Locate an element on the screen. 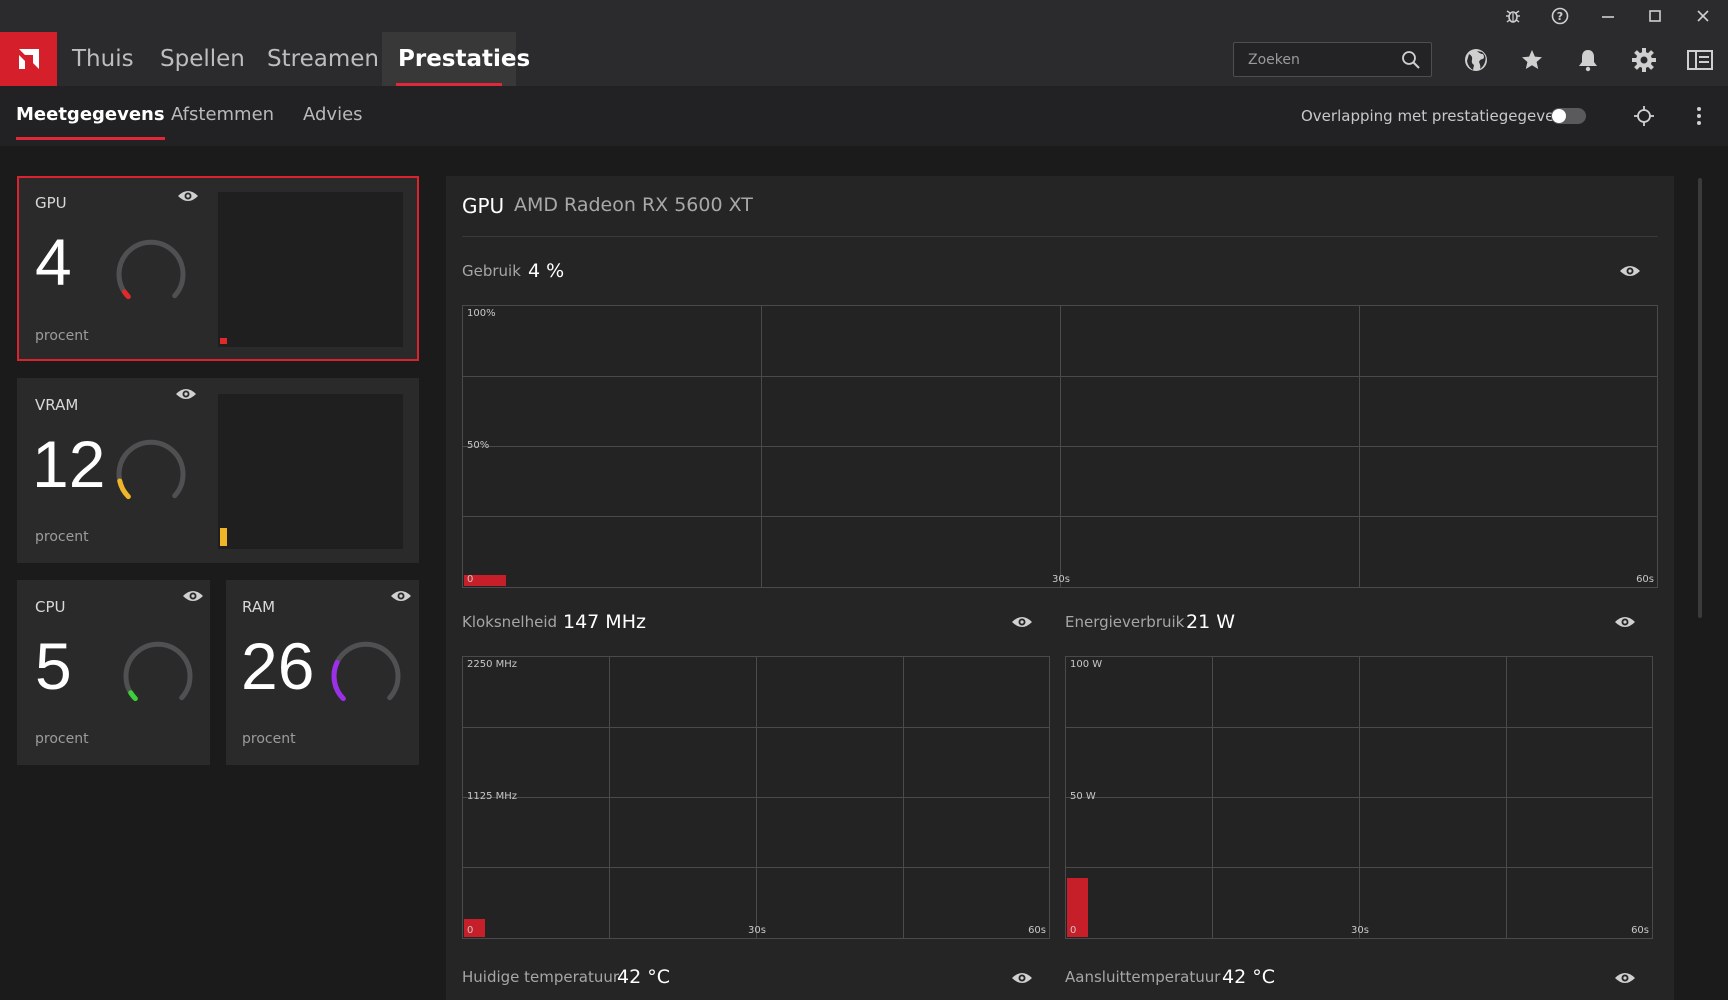  tab-streamen: Streamen is located at coordinates (327, 59).